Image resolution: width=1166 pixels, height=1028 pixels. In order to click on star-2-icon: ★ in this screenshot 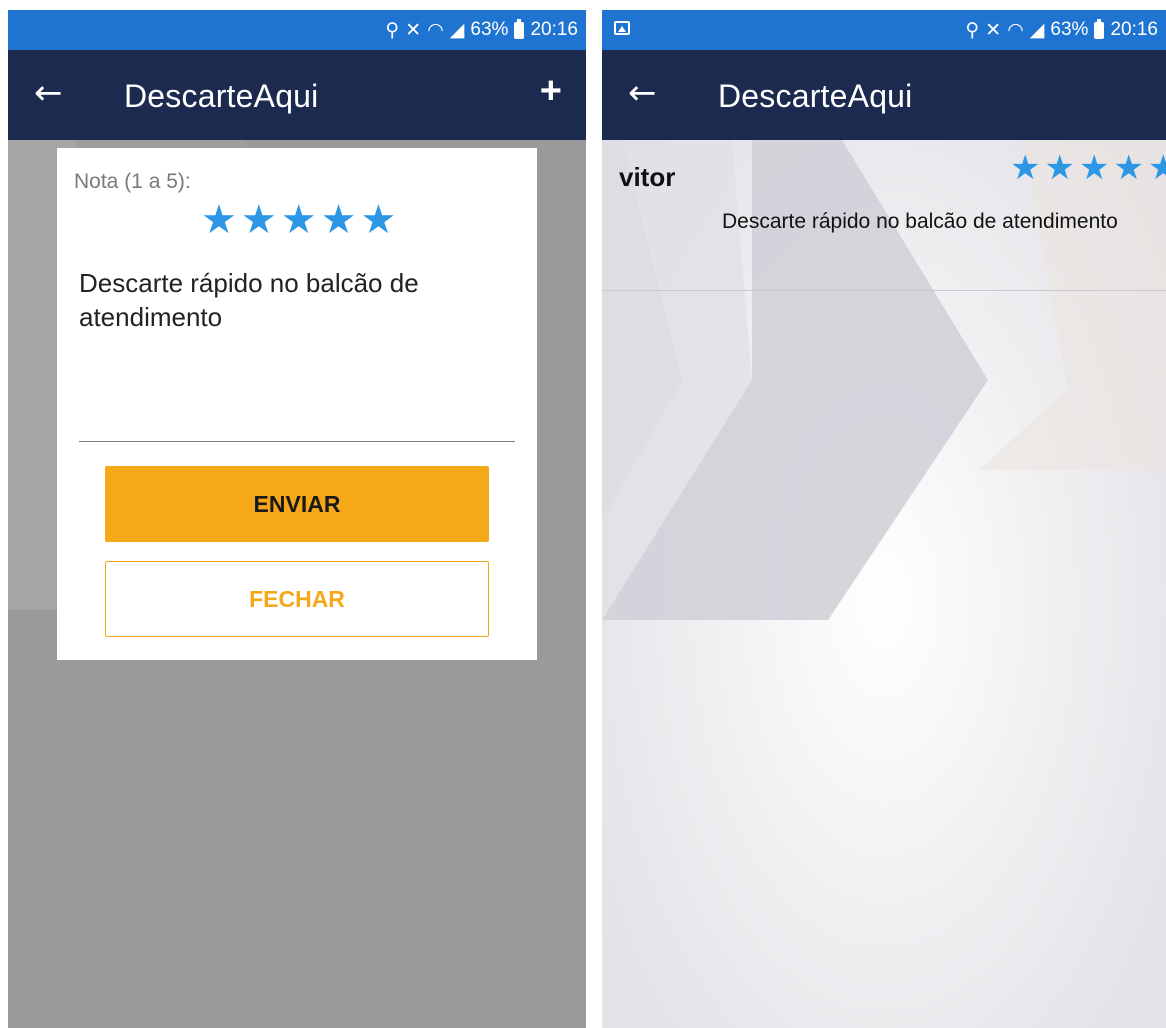, I will do `click(259, 220)`.